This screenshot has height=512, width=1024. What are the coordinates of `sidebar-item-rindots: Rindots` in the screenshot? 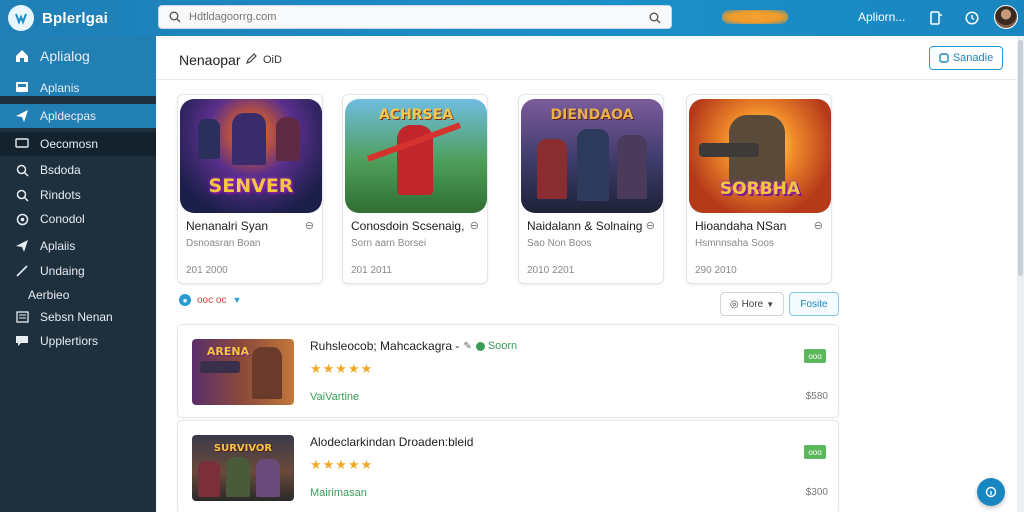 It's located at (78, 195).